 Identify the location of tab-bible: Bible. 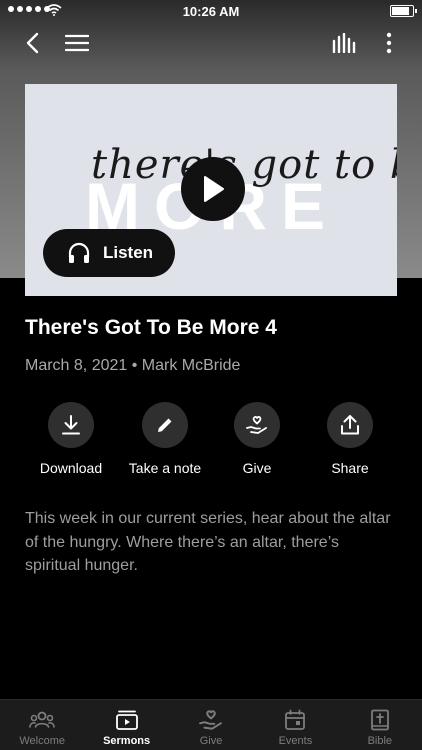
(380, 725).